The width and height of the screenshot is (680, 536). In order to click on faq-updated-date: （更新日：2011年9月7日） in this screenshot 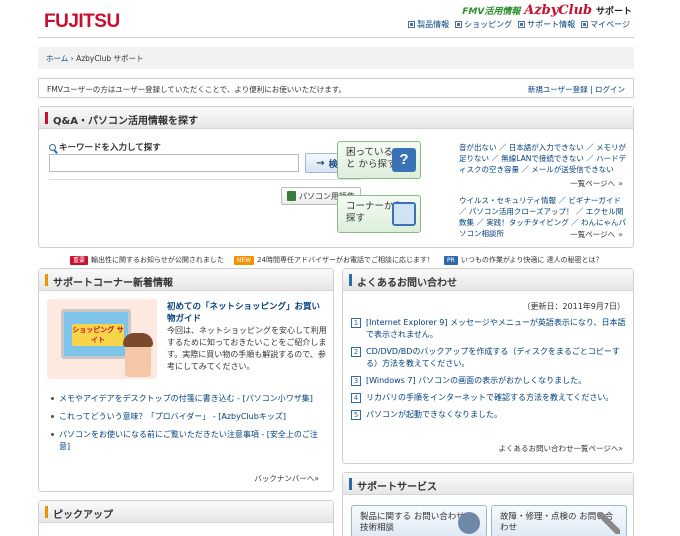, I will do `click(573, 306)`.